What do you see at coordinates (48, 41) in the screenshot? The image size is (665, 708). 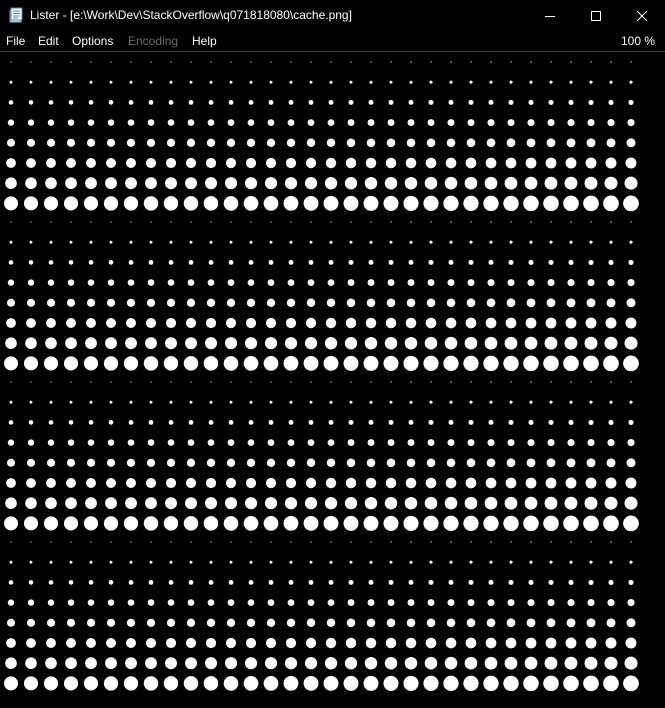 I see `menu-edit: Edit` at bounding box center [48, 41].